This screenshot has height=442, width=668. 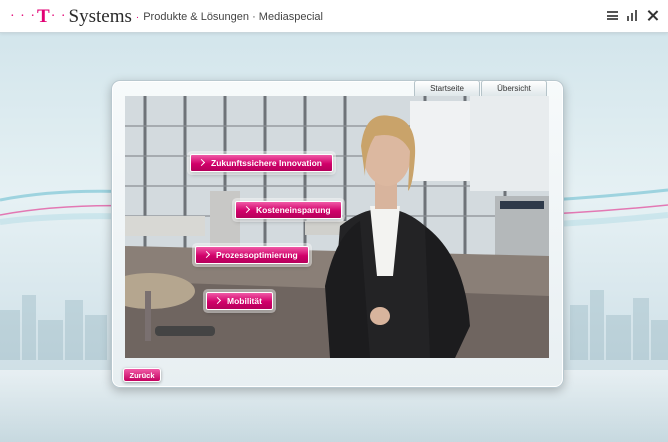 I want to click on tab-bar: Startseite Übersicht, so click(x=480, y=88).